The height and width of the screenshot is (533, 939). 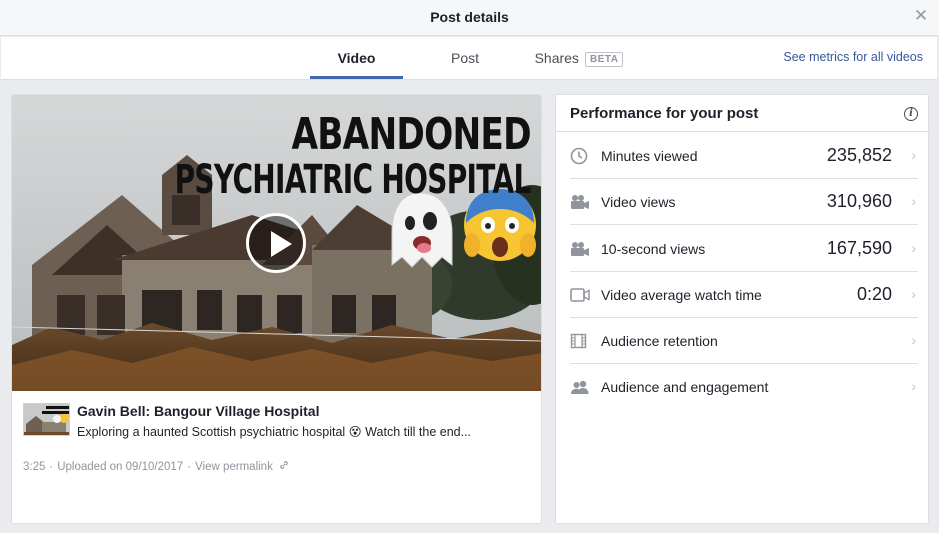 I want to click on info-icon: i, so click(x=911, y=114).